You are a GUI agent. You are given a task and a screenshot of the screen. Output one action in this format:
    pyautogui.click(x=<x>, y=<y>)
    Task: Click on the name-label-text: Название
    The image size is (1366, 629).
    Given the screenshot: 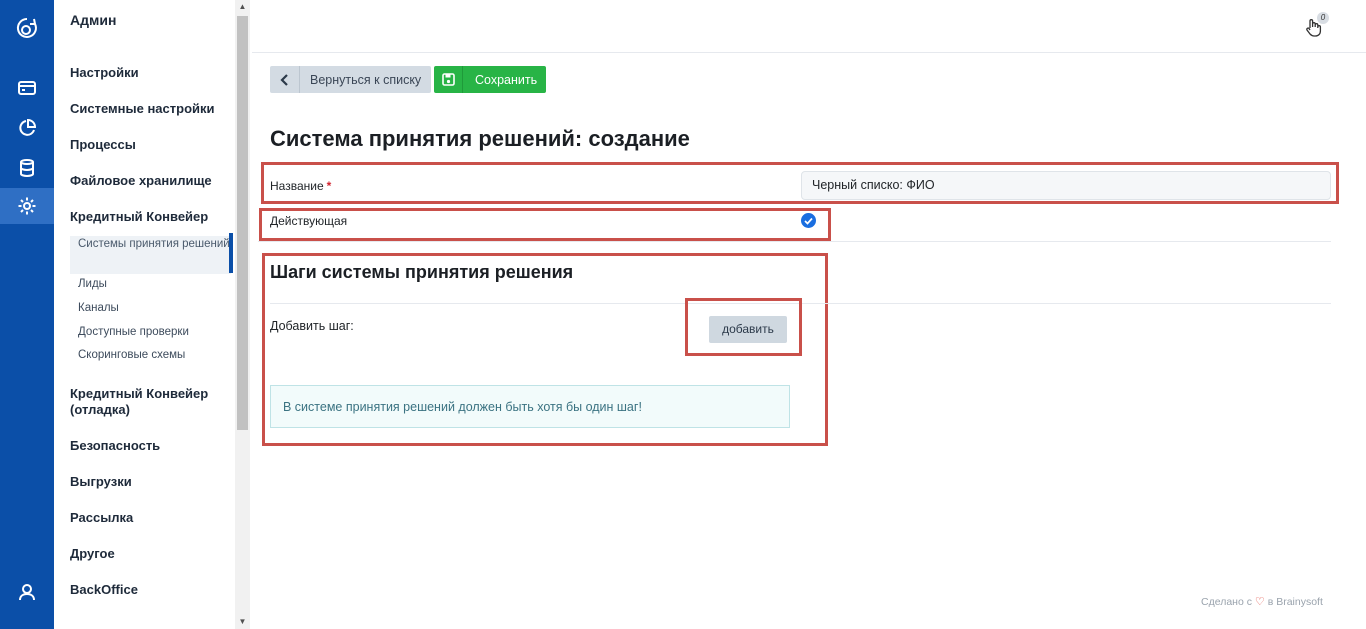 What is the action you would take?
    pyautogui.click(x=297, y=186)
    